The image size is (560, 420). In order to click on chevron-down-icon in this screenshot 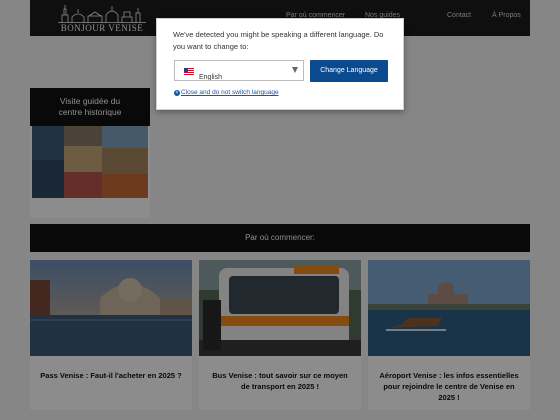, I will do `click(295, 70)`.